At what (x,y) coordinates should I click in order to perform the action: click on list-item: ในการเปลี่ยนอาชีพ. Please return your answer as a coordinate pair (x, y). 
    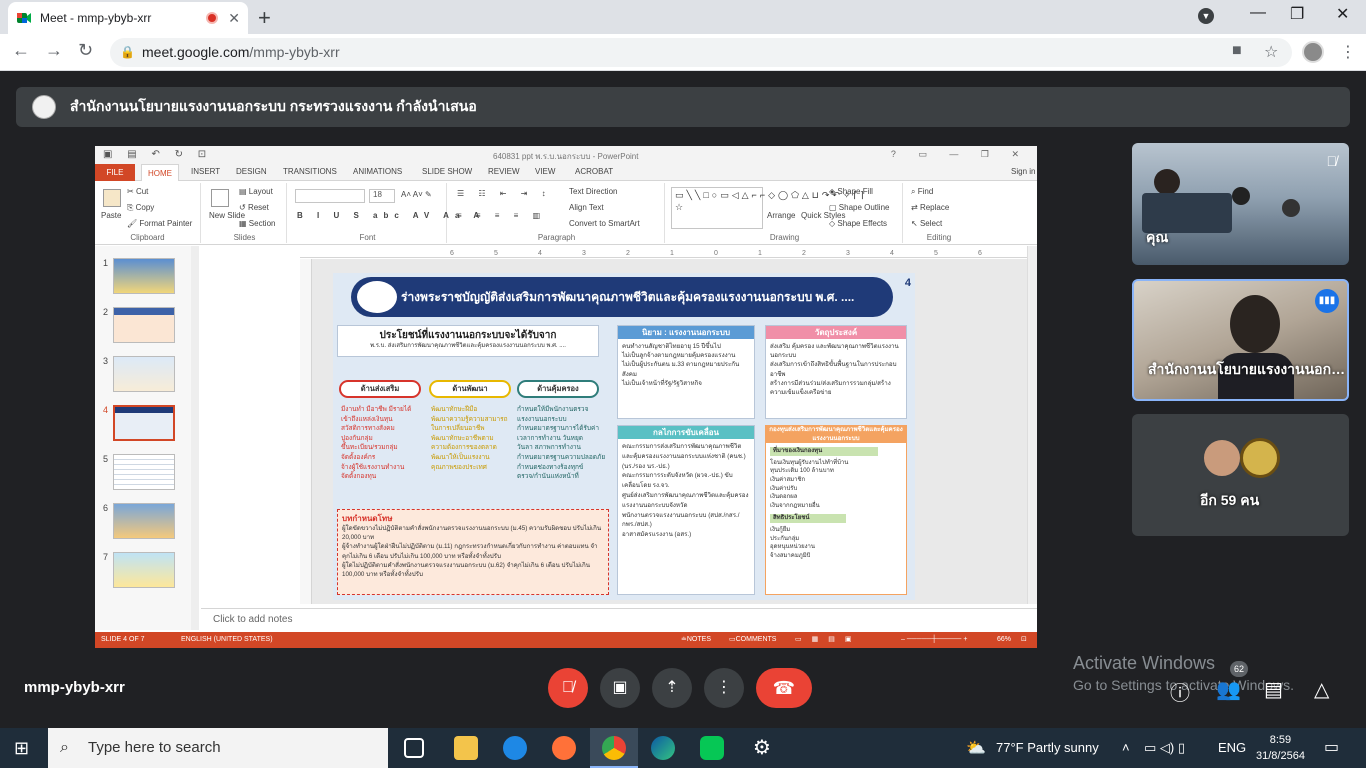
    Looking at the image, I should click on (458, 429).